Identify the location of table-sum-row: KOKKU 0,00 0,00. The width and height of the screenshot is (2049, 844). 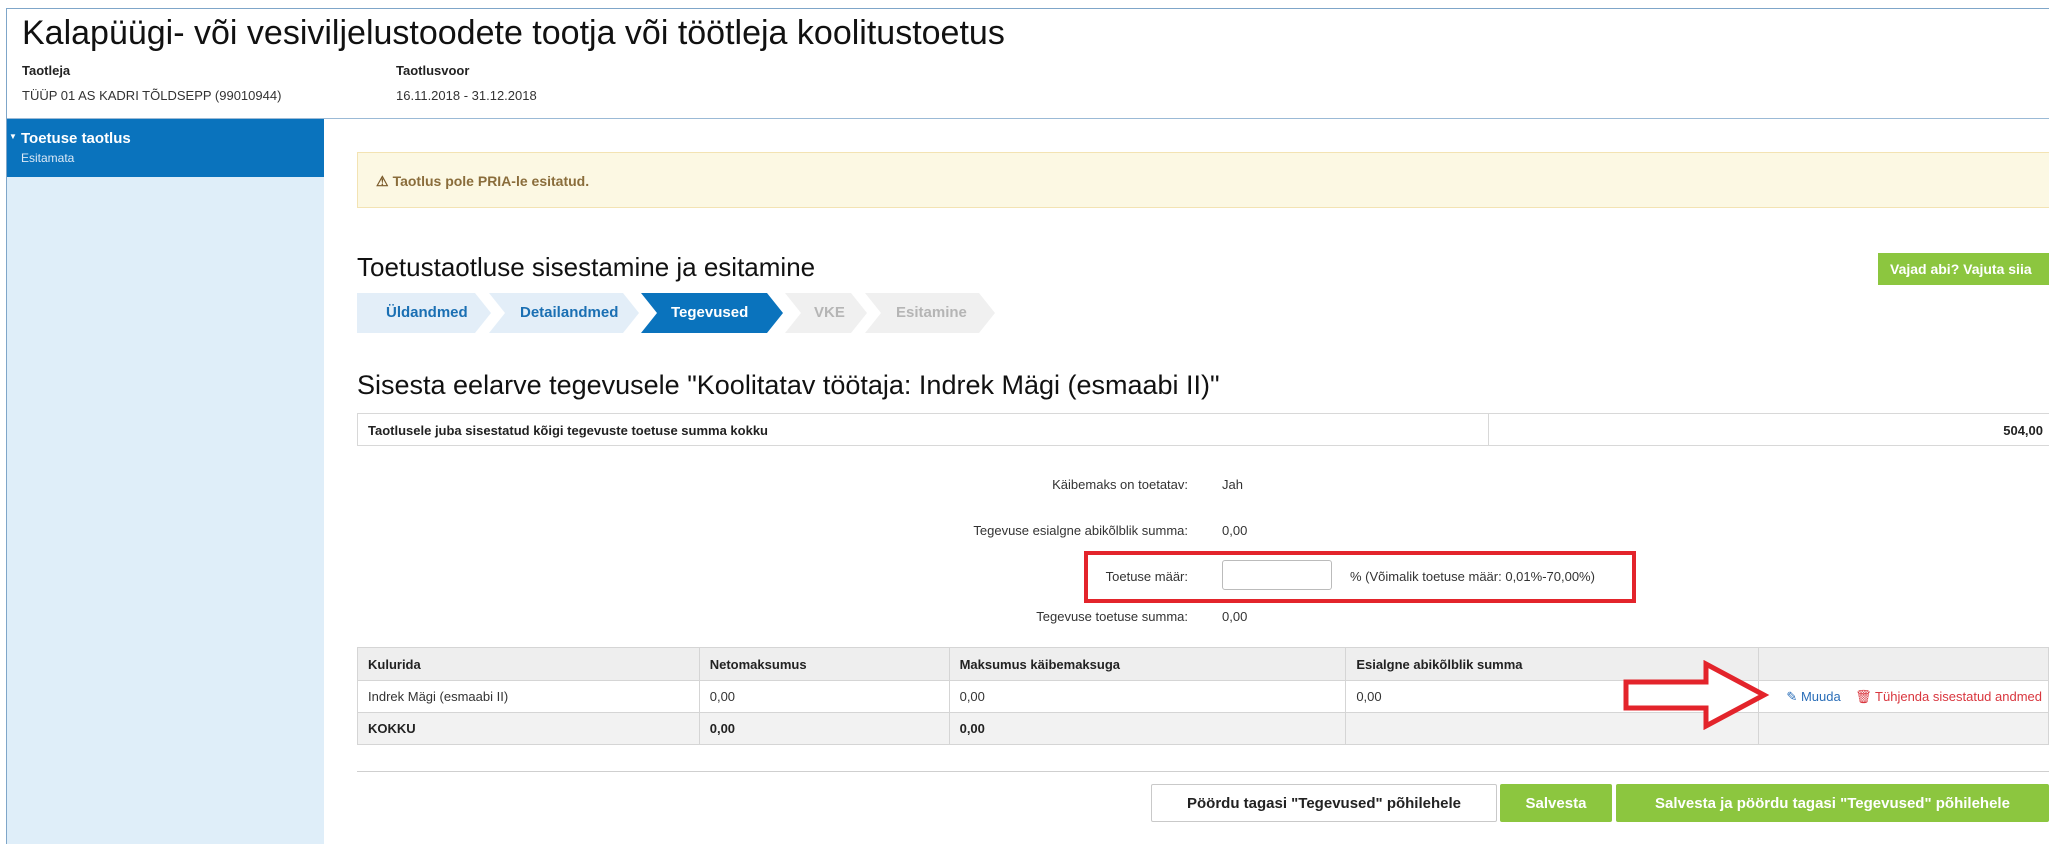
(1203, 728).